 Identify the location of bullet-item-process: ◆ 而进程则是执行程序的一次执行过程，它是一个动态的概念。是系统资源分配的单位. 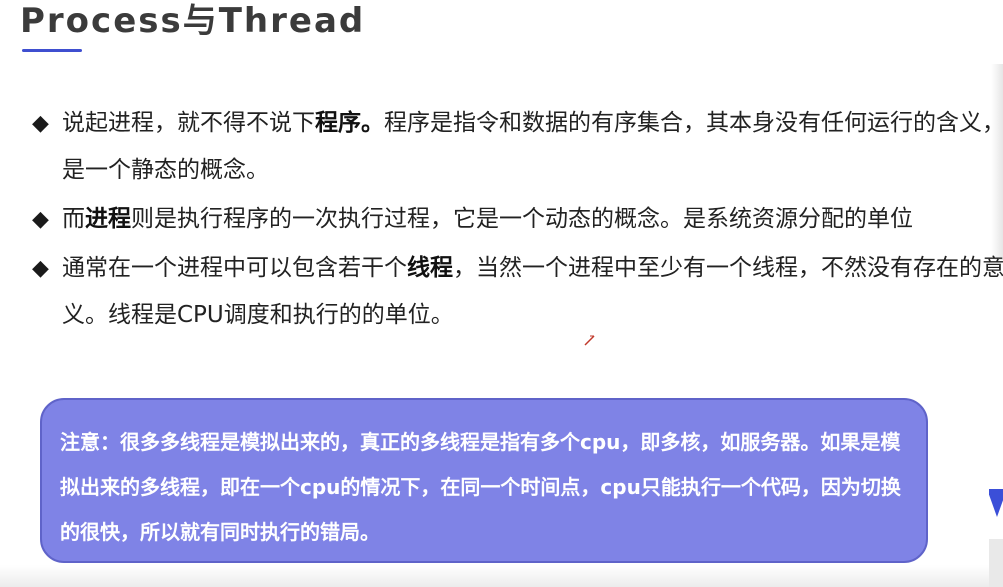
(517, 219).